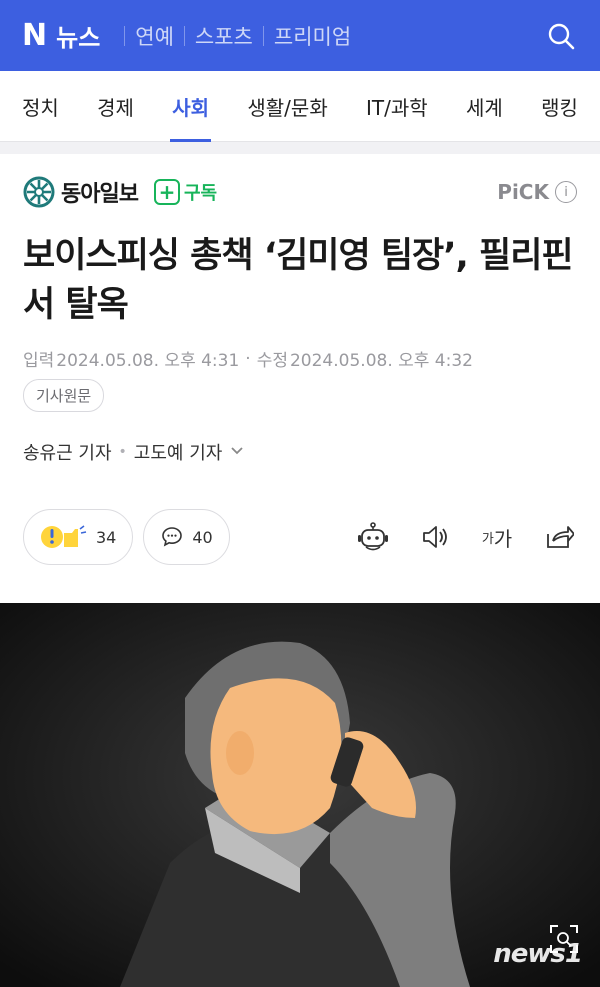 The image size is (600, 987). Describe the element at coordinates (200, 193) in the screenshot. I see `subscribe-label: 구독` at that location.